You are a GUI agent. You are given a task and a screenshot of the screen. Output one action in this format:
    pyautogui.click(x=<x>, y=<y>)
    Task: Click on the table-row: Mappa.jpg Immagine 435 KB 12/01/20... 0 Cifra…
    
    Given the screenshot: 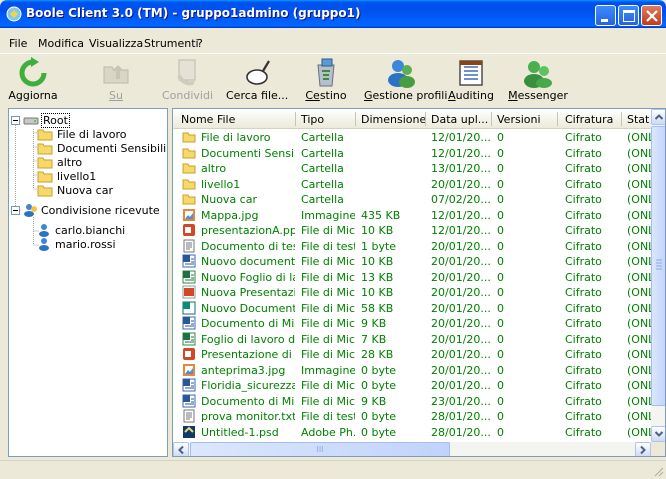 What is the action you would take?
    pyautogui.click(x=412, y=215)
    